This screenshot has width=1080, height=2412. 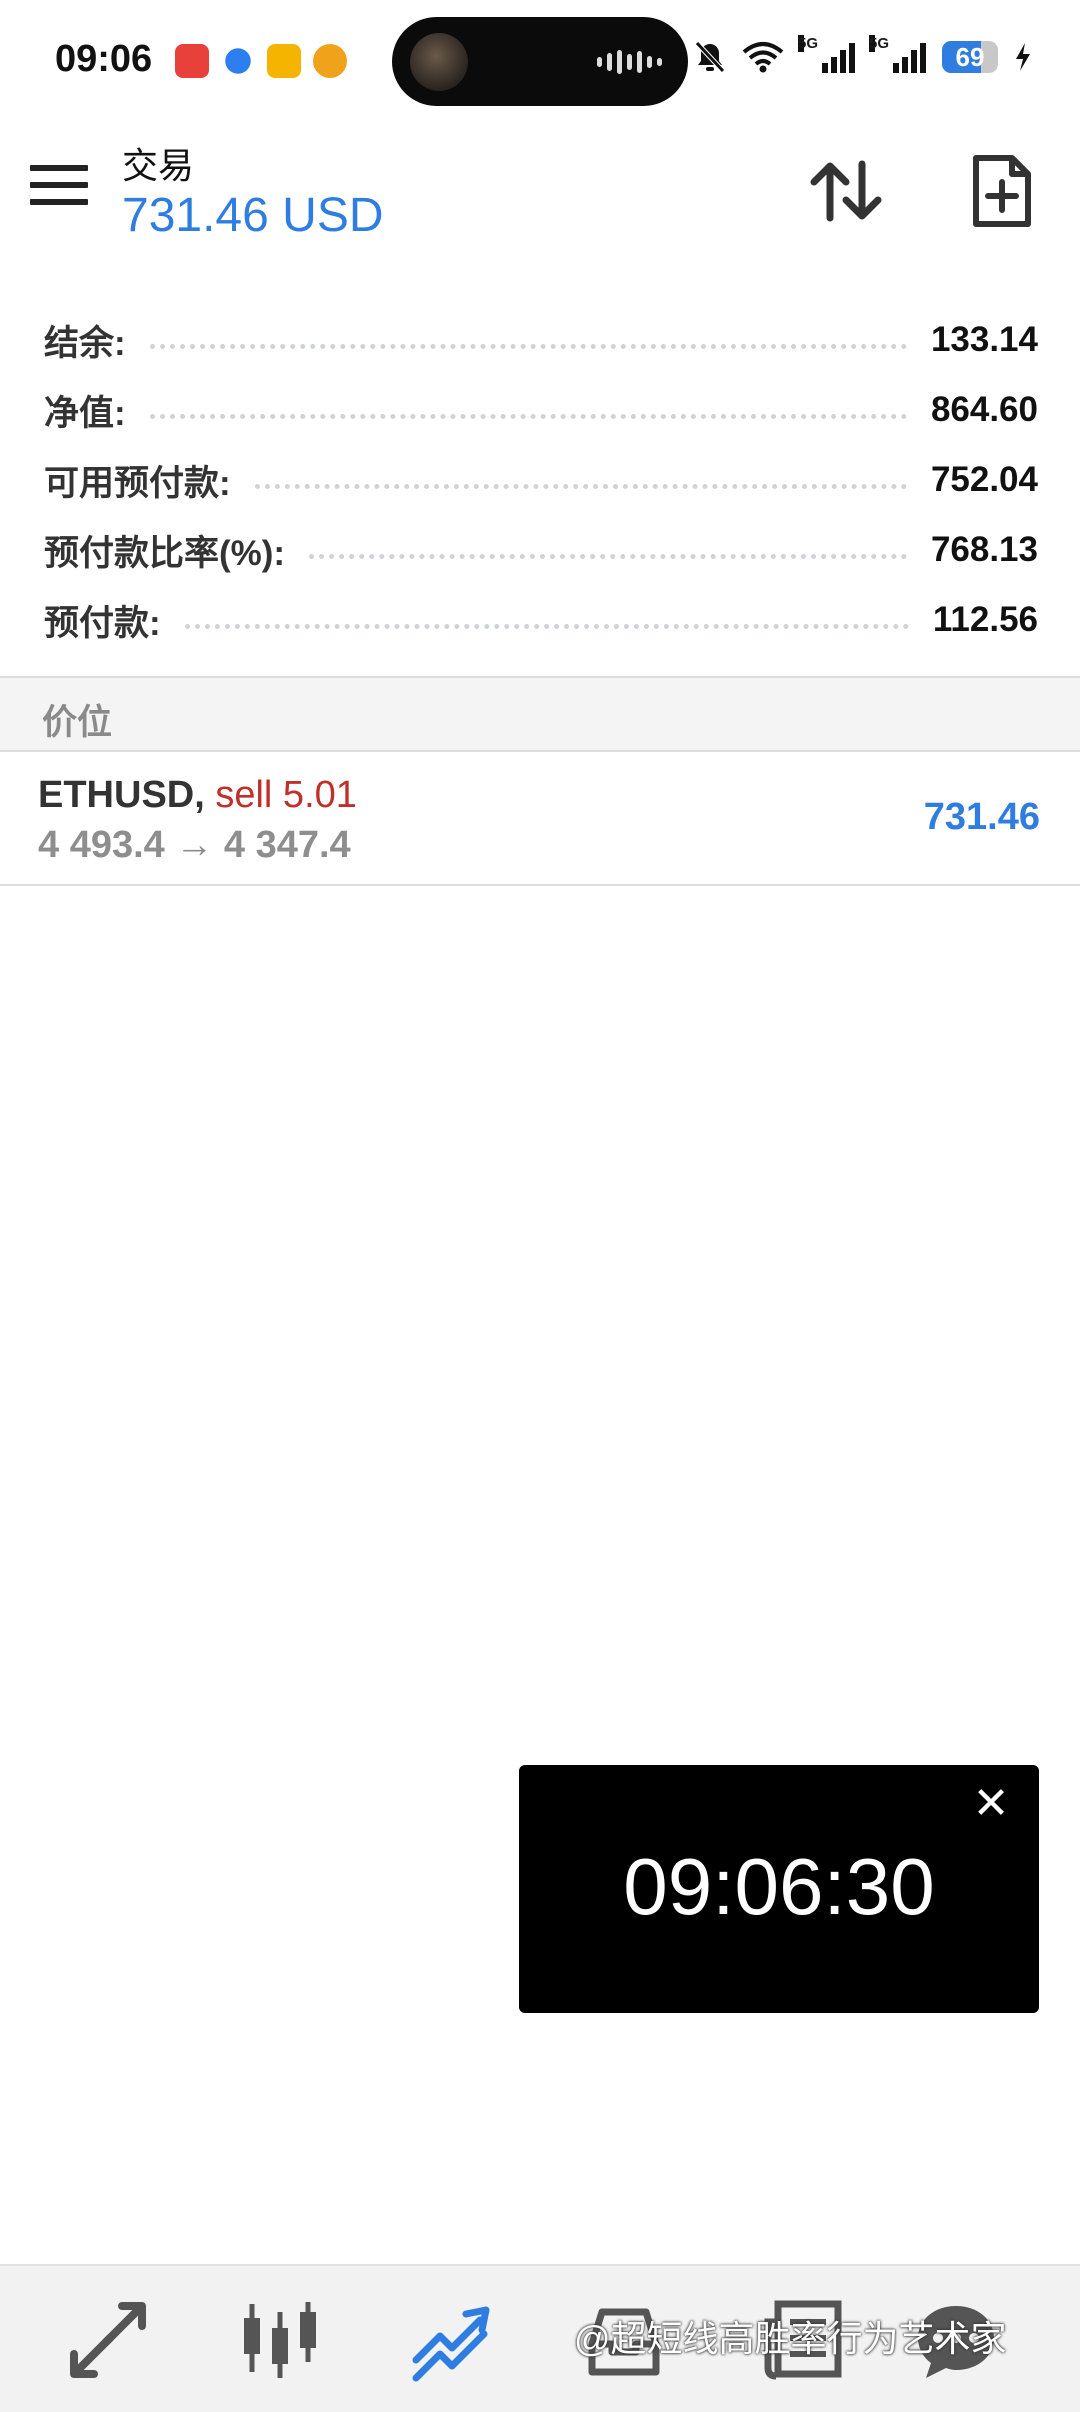 I want to click on summary-row-balance: 结余: 133.14, so click(x=540, y=340).